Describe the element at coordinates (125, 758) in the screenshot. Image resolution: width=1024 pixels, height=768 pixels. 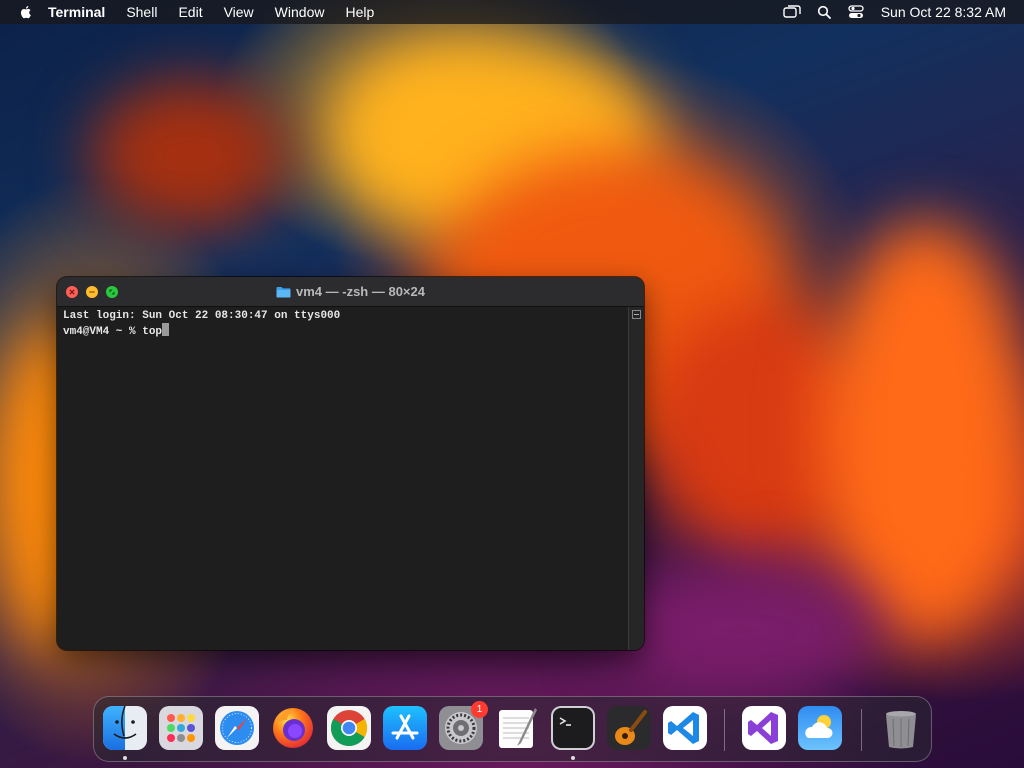
I see `finder-running-indicator` at that location.